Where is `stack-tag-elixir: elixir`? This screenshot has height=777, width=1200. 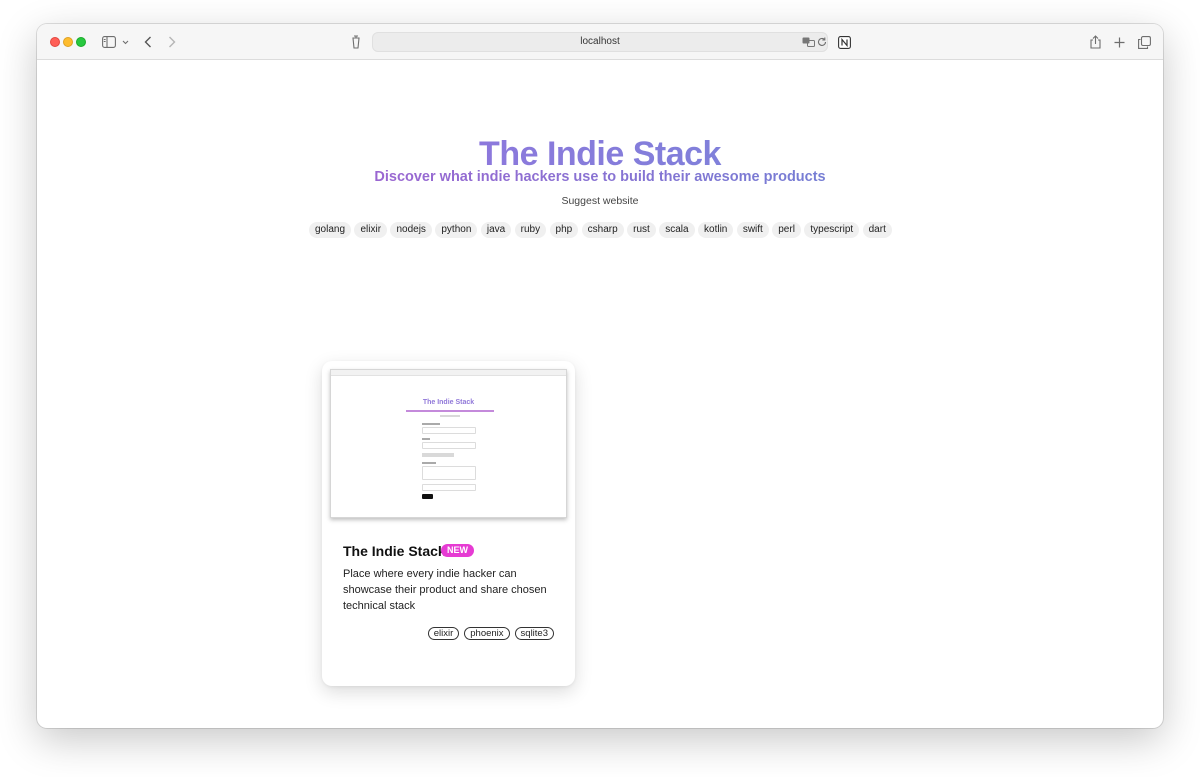
stack-tag-elixir: elixir is located at coordinates (443, 633).